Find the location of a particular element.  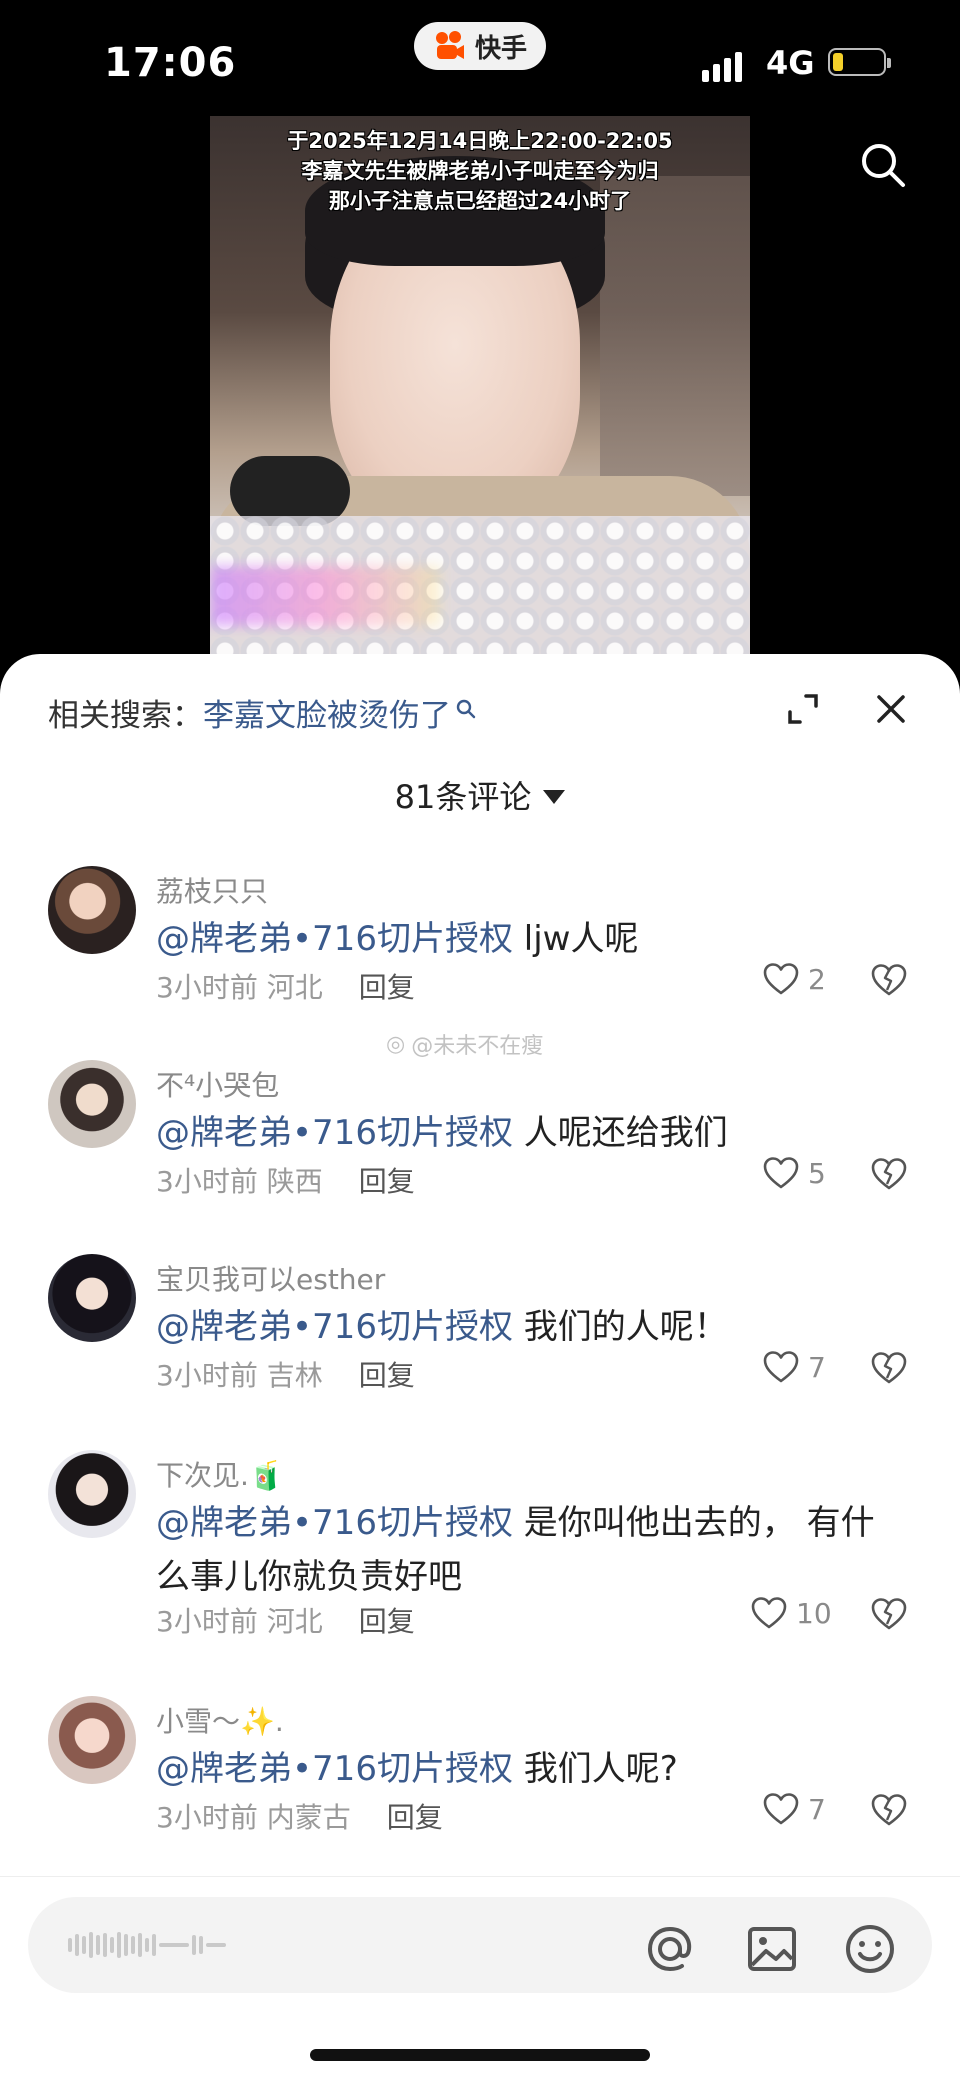

related-search: 相关搜索： 李嘉文脸被烫伤了 is located at coordinates (262, 712).